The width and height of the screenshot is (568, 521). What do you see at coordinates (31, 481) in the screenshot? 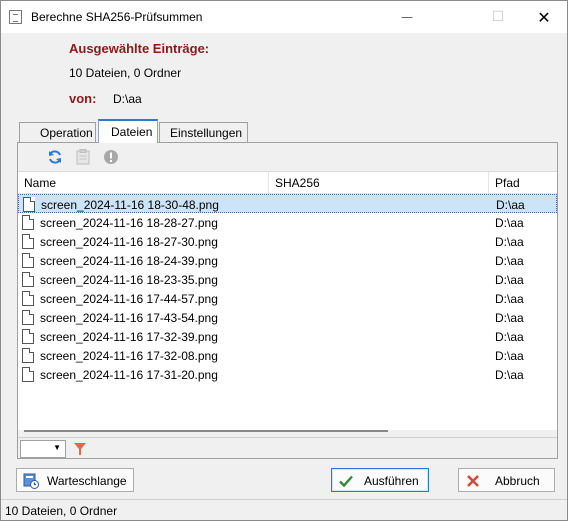
I see `queue-icon` at bounding box center [31, 481].